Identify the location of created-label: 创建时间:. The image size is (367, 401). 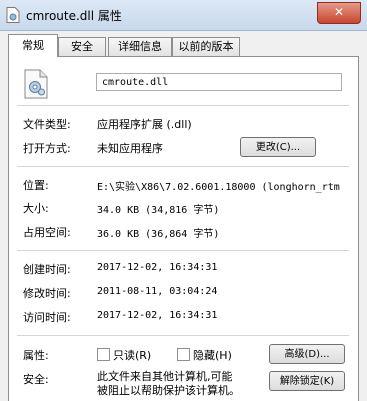
(47, 269).